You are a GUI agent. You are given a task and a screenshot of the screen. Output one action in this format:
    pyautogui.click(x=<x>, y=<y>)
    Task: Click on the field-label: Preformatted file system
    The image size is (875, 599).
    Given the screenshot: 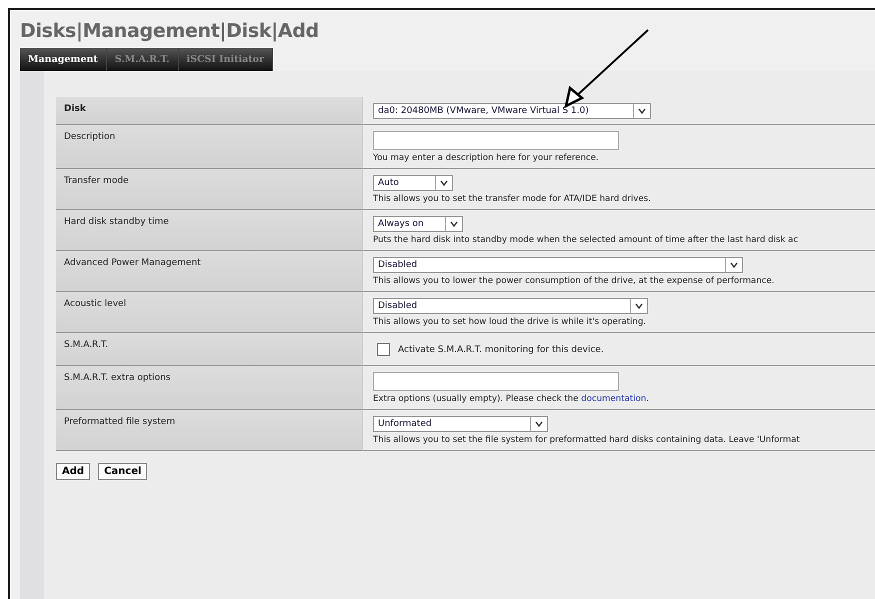 What is the action you would take?
    pyautogui.click(x=209, y=430)
    